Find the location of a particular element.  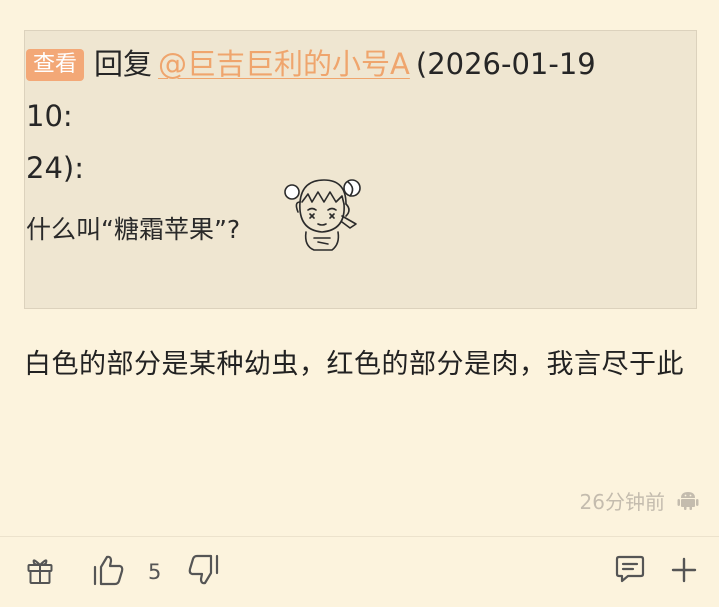

reply-label: 回复 is located at coordinates (123, 64).